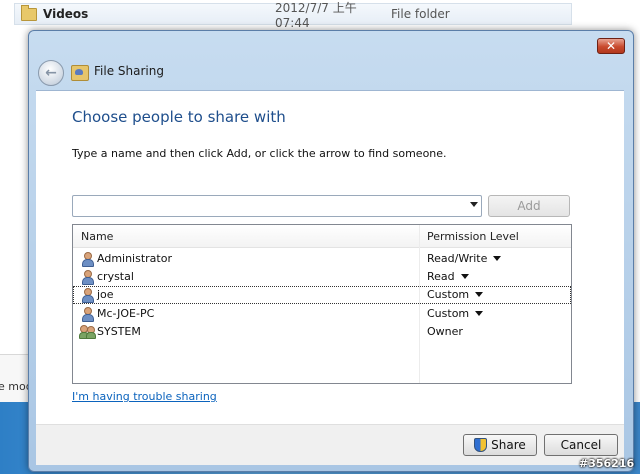  Describe the element at coordinates (144, 396) in the screenshot. I see `trouble-sharing-link: I'm having trouble sharing` at that location.